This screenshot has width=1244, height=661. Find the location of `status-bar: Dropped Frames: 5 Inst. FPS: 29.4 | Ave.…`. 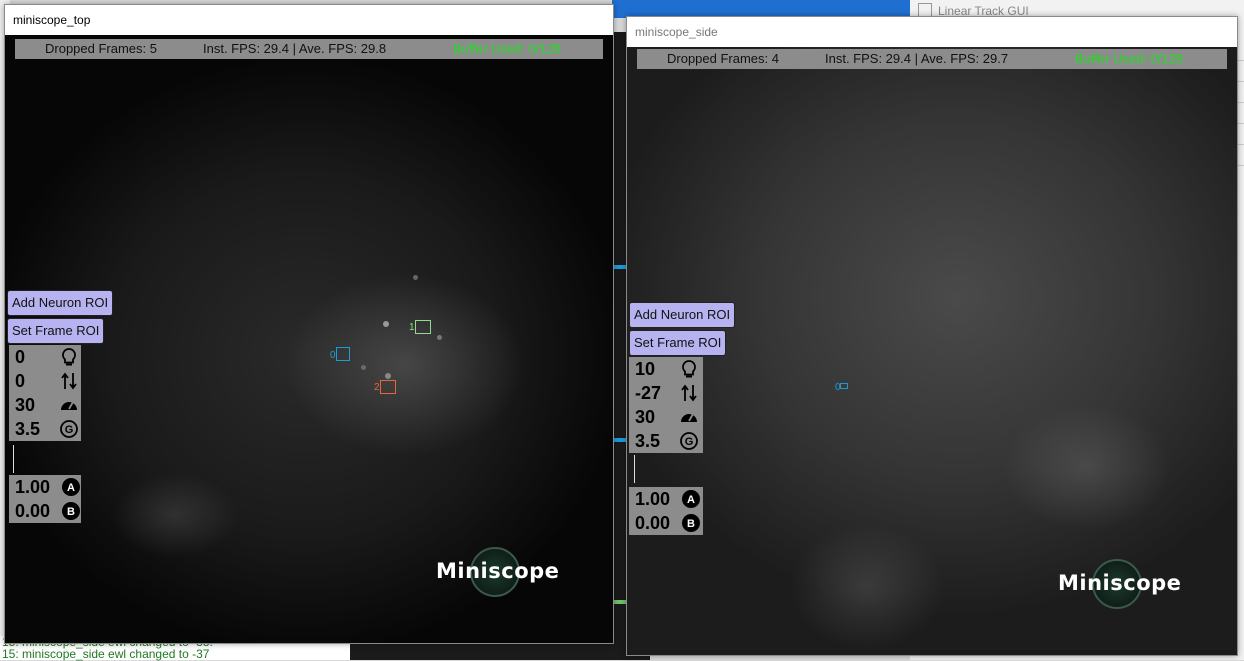

status-bar: Dropped Frames: 5 Inst. FPS: 29.4 | Ave.… is located at coordinates (309, 49).